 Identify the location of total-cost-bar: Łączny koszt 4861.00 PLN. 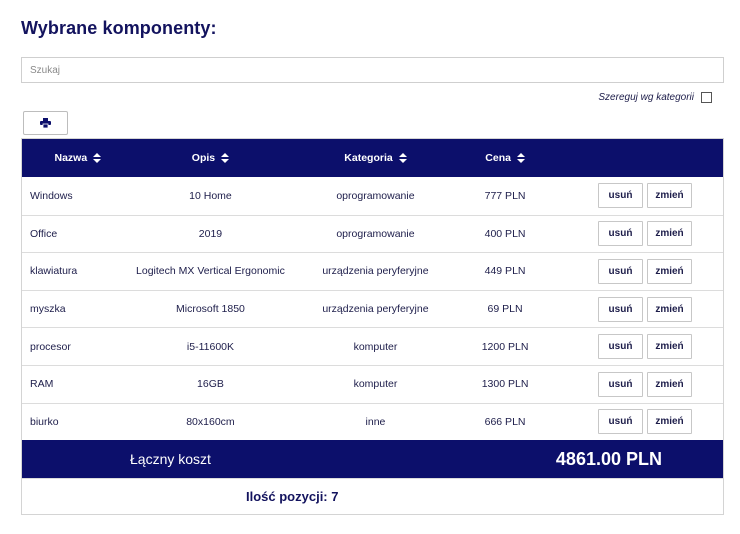
(372, 459).